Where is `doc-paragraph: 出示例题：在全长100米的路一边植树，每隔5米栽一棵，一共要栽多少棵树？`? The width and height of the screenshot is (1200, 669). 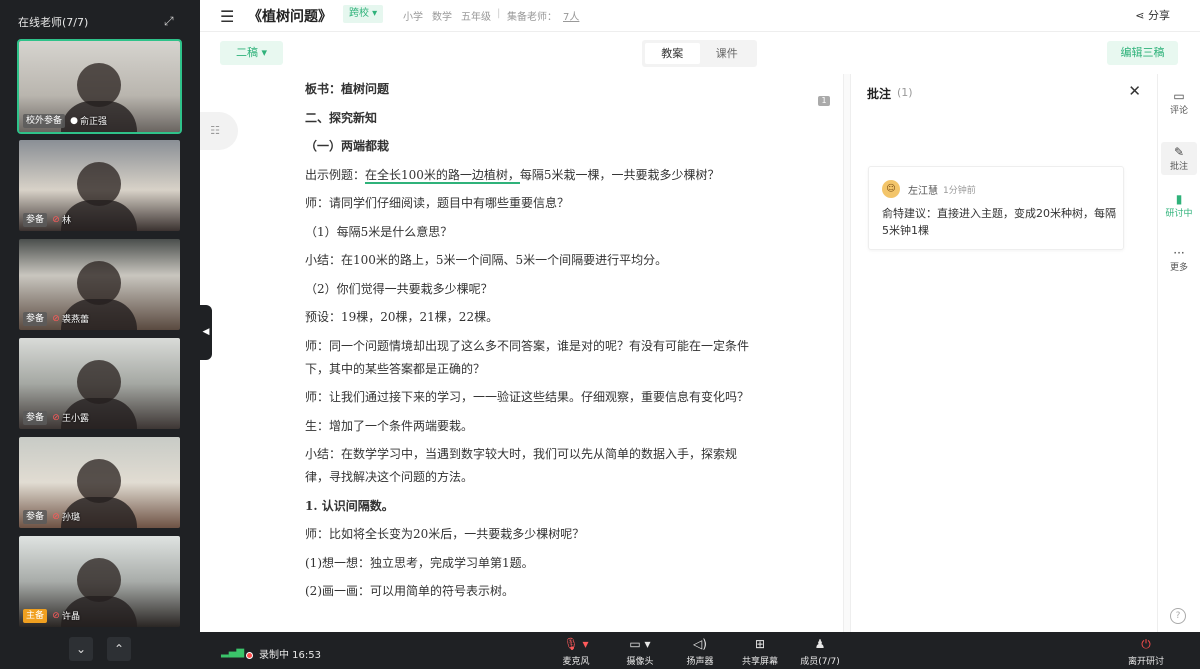 doc-paragraph: 出示例题：在全长100米的路一边植树，每隔5米栽一棵，一共要栽多少棵树？ is located at coordinates (528, 175).